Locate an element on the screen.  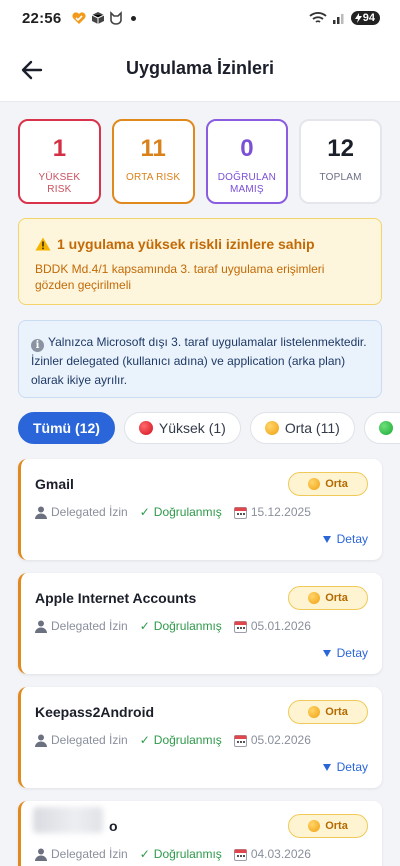
battery-indicator: 94 is located at coordinates (365, 18).